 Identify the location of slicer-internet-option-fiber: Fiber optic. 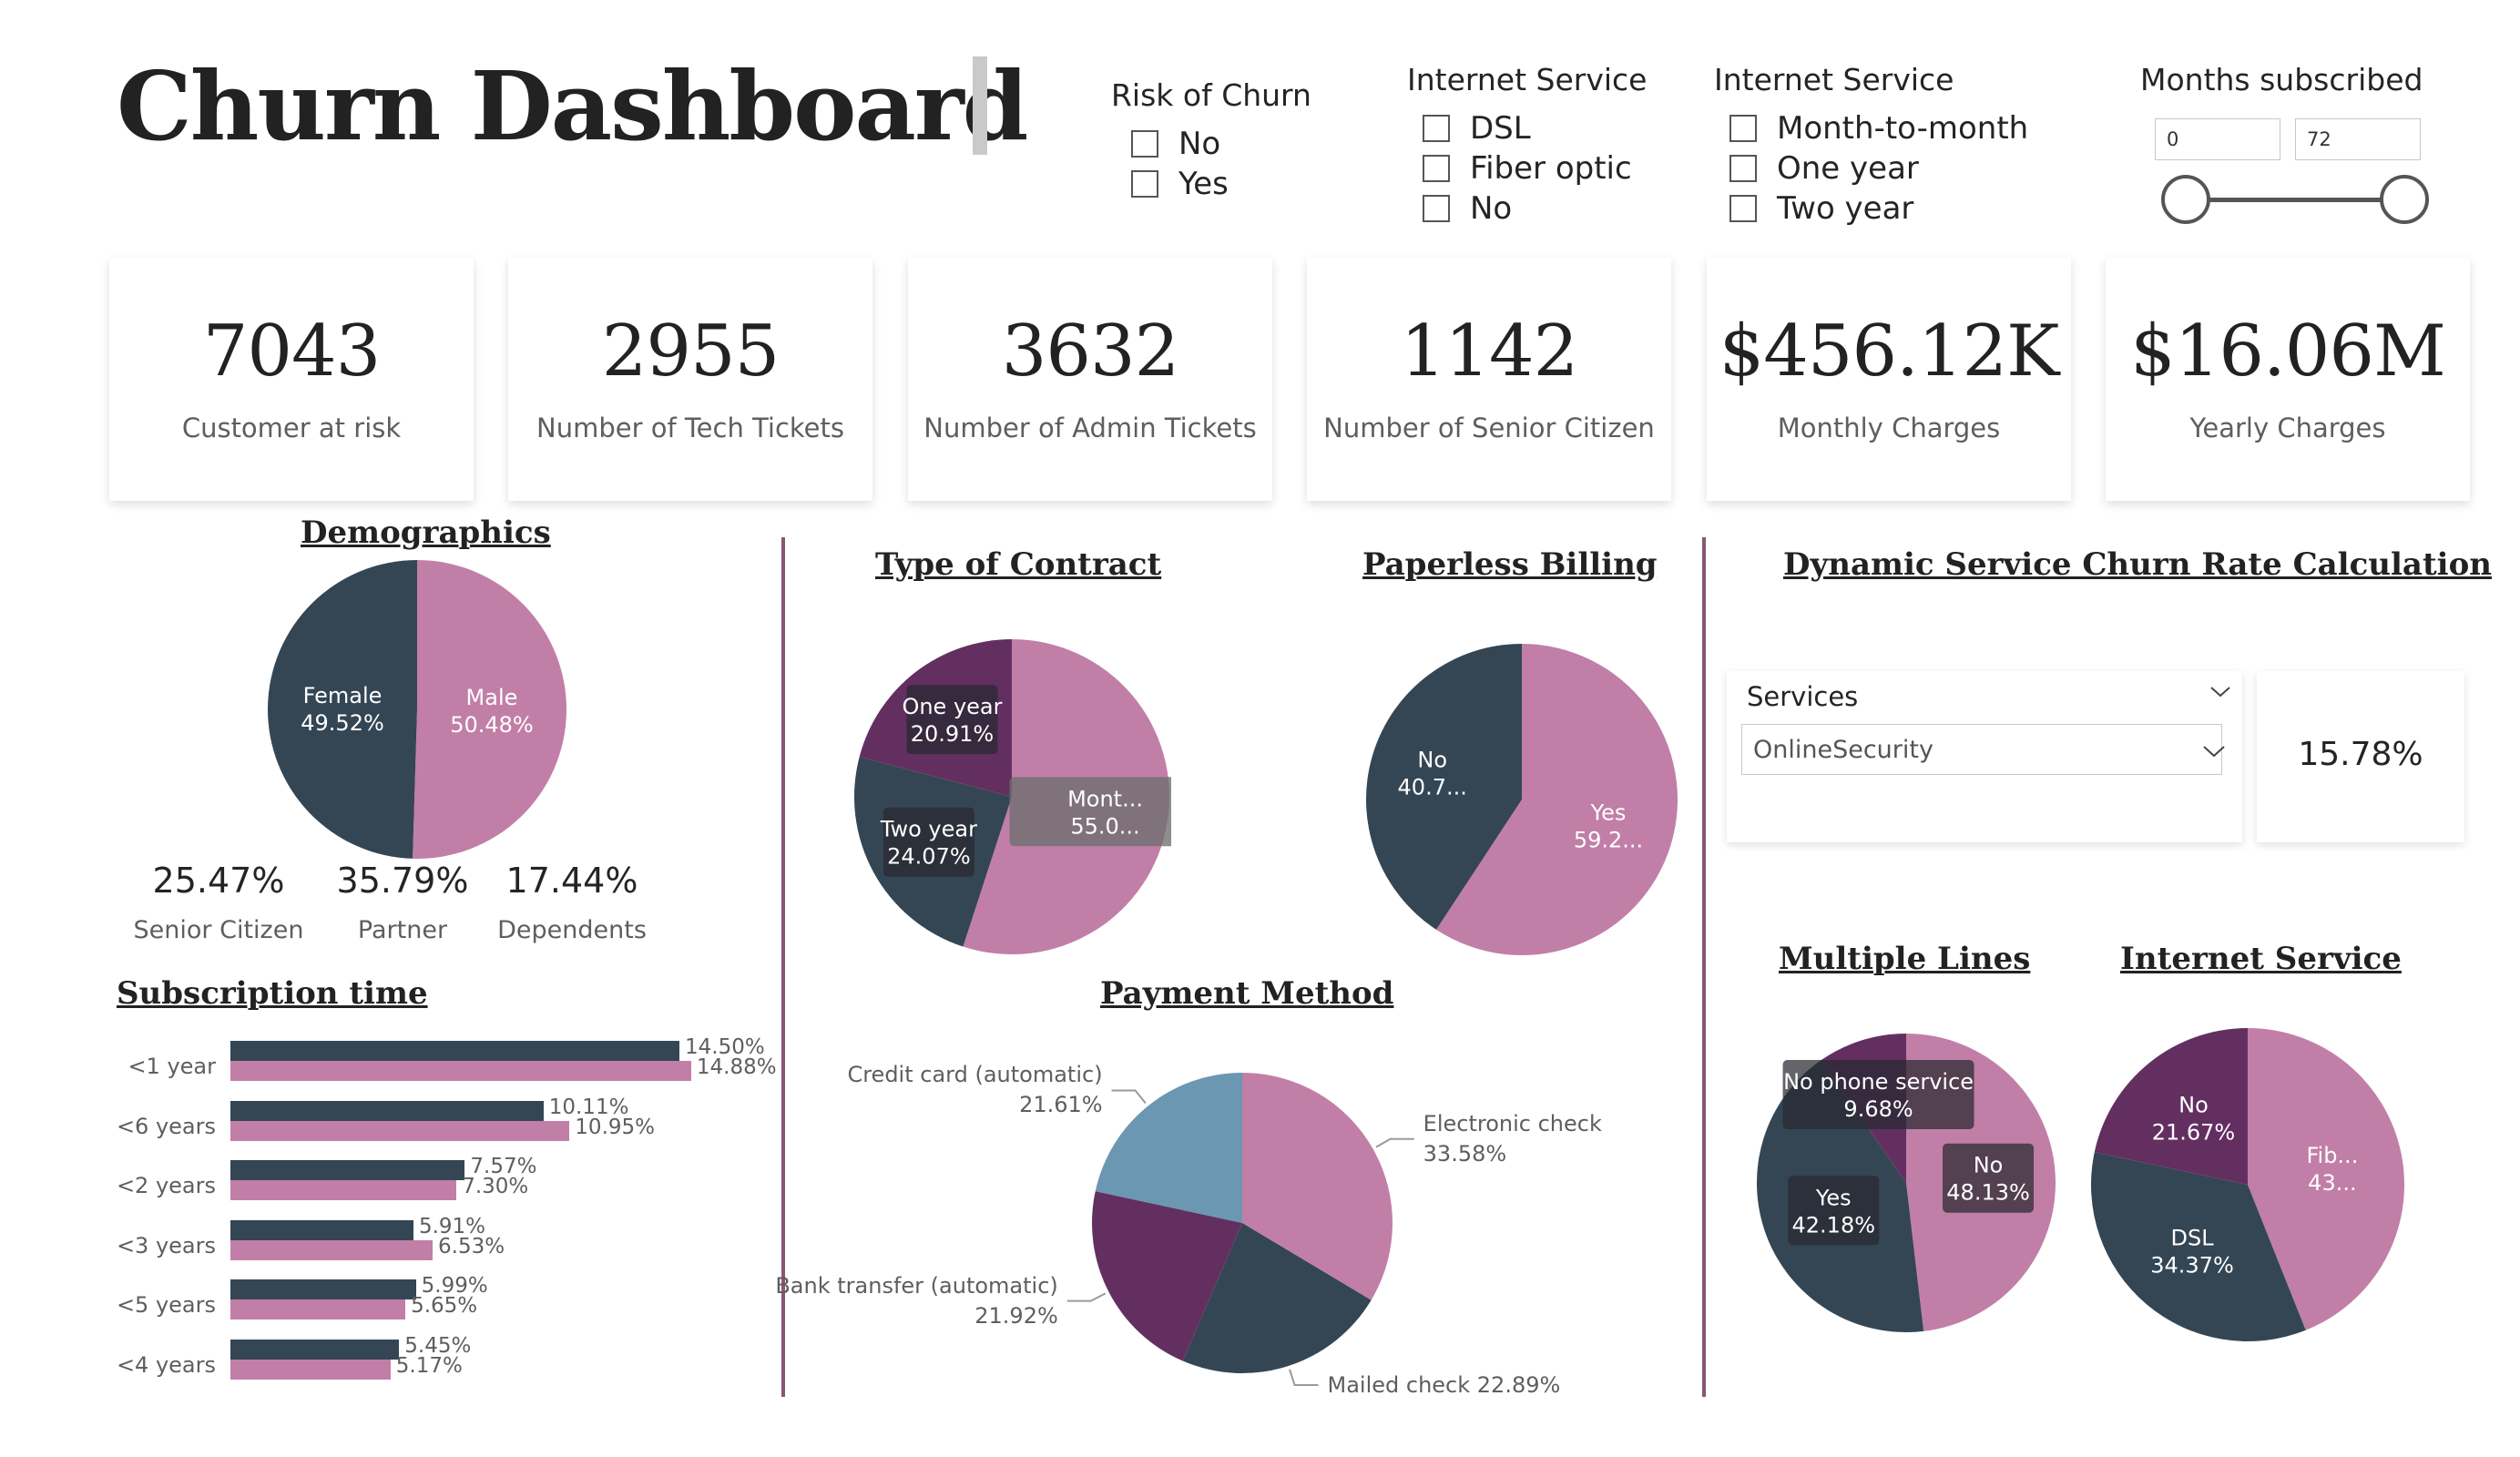
(1528, 168).